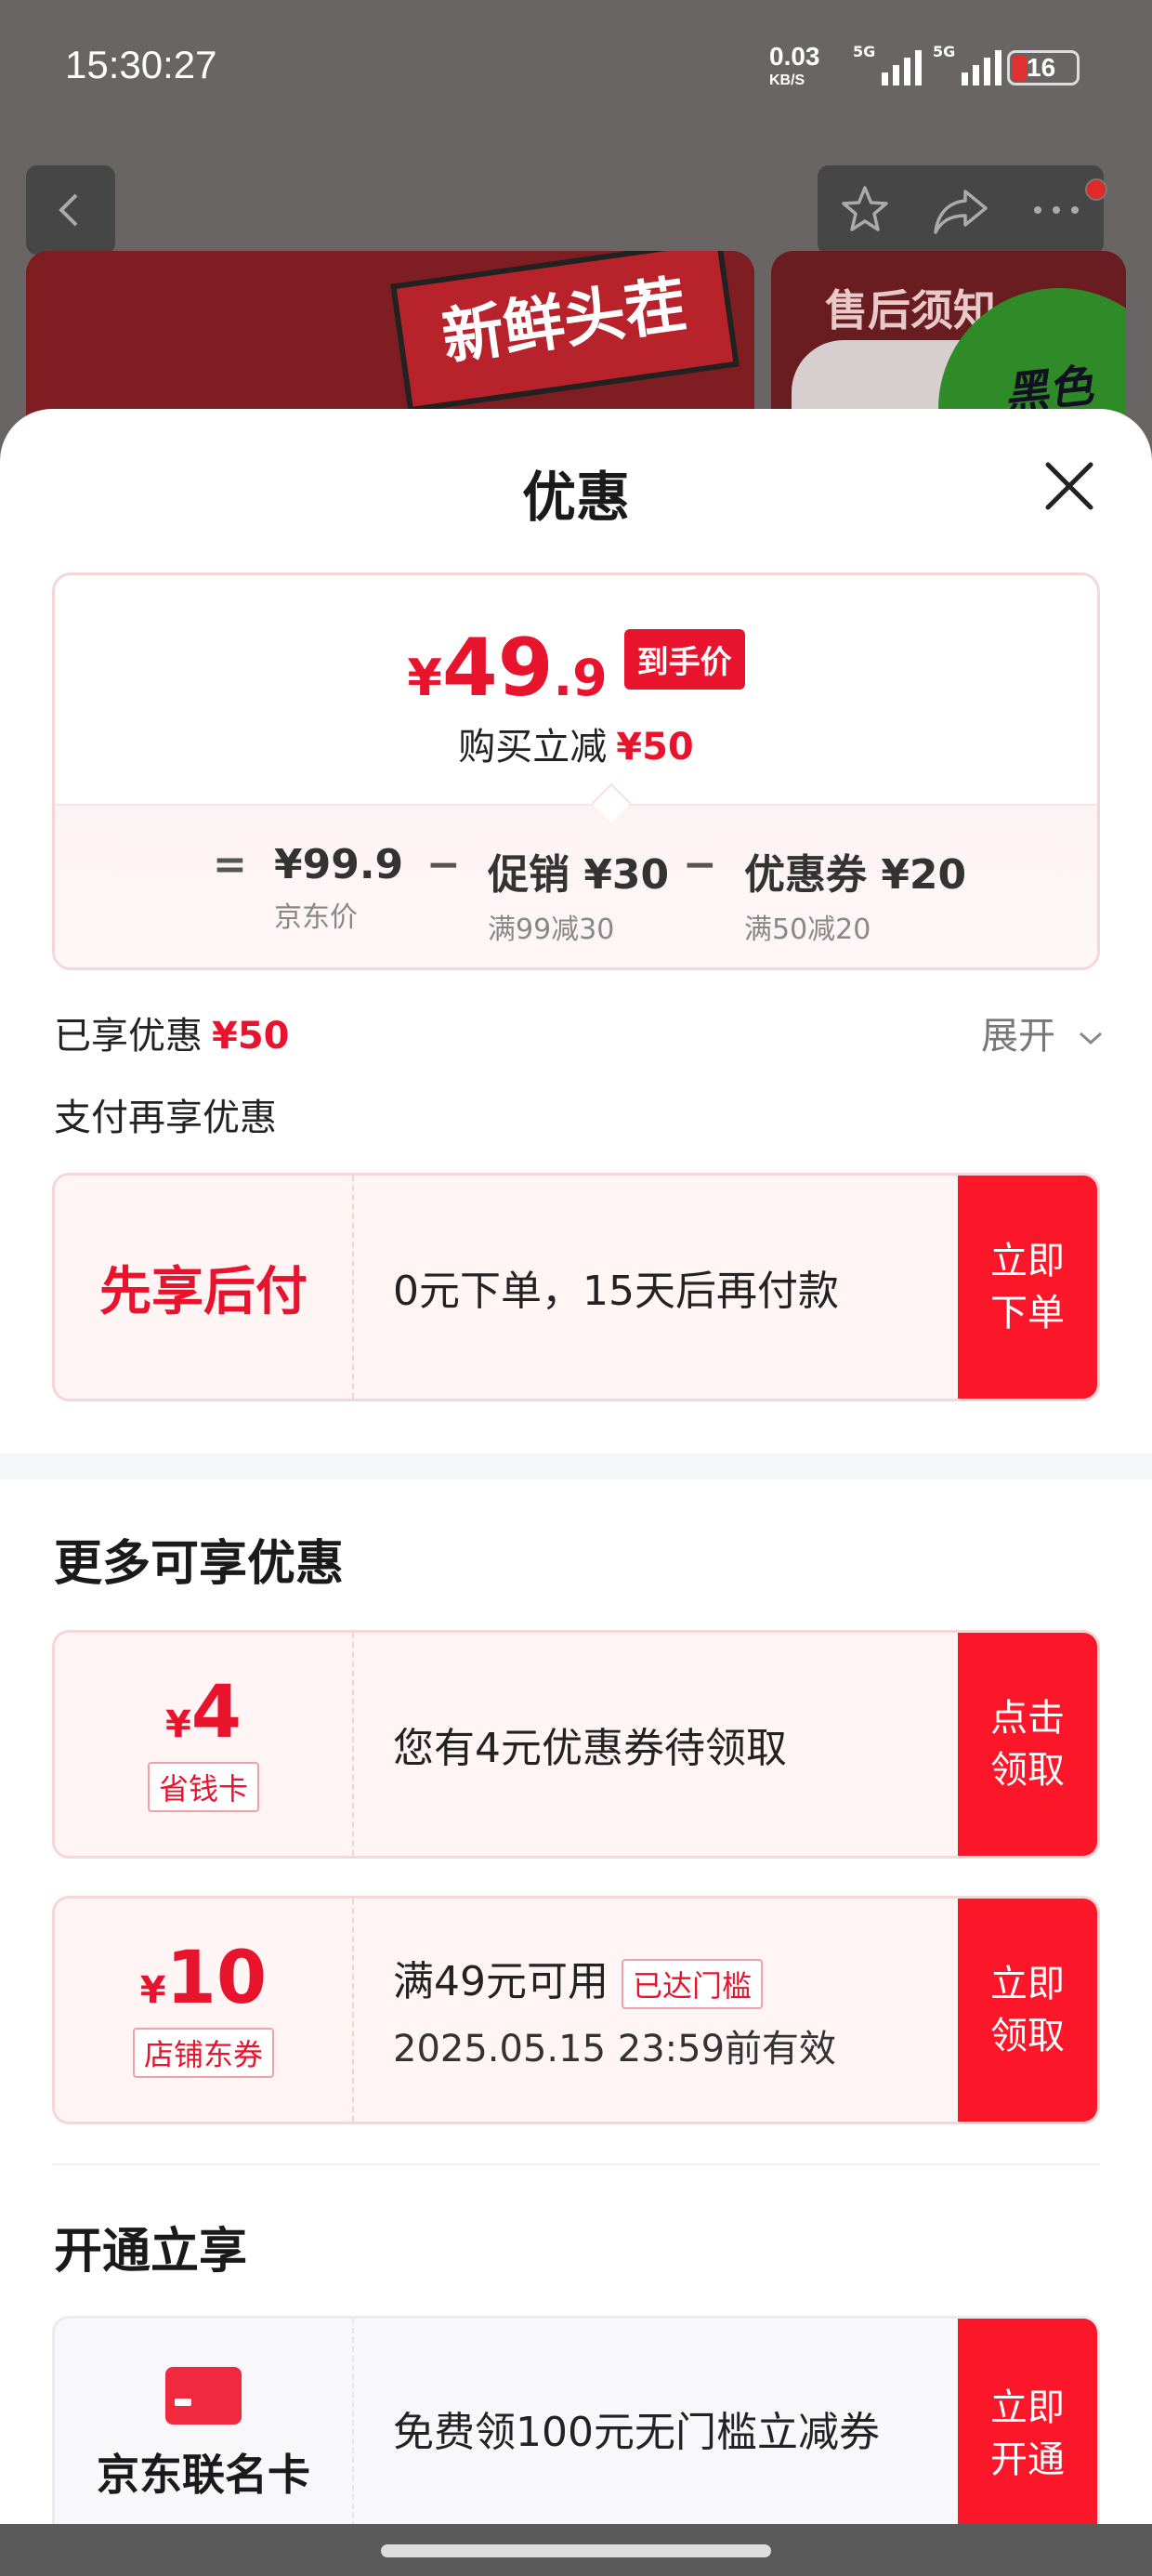 The height and width of the screenshot is (2576, 1152). I want to click on coupon-expiry: 2025.05.15 23:59前有效, so click(615, 2049).